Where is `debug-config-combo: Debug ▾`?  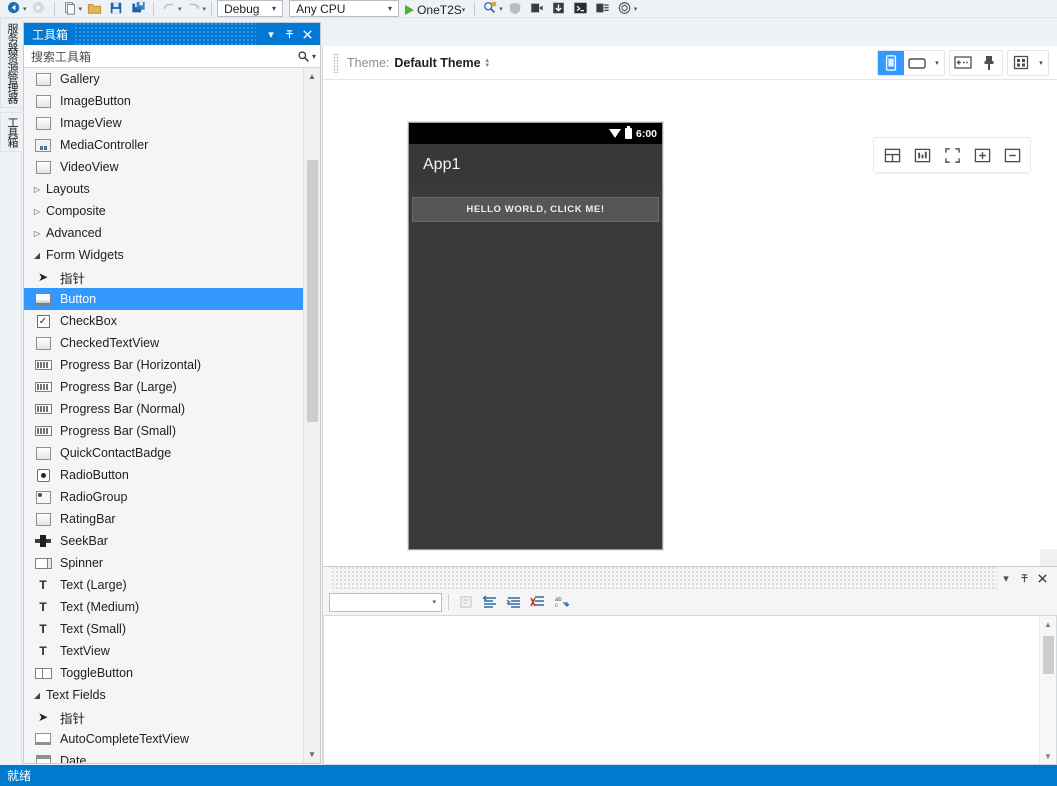
debug-config-combo: Debug ▾ is located at coordinates (250, 8).